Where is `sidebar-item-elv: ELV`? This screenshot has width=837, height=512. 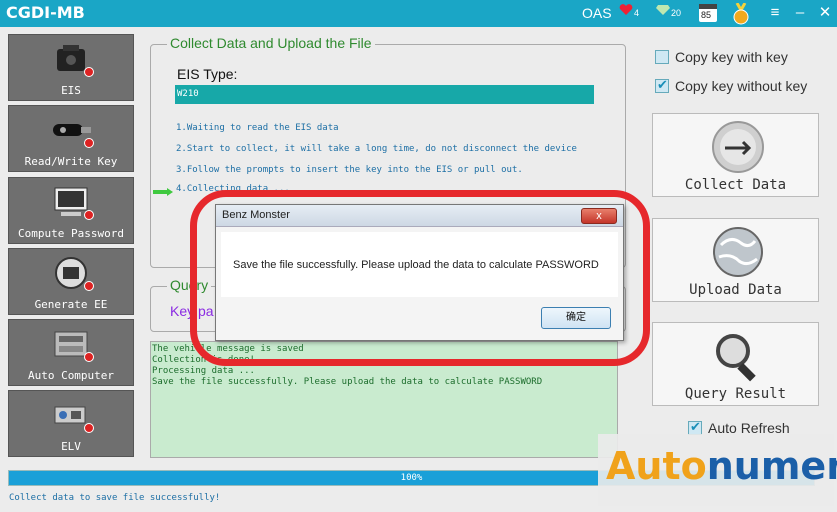
sidebar-item-elv: ELV is located at coordinates (71, 423).